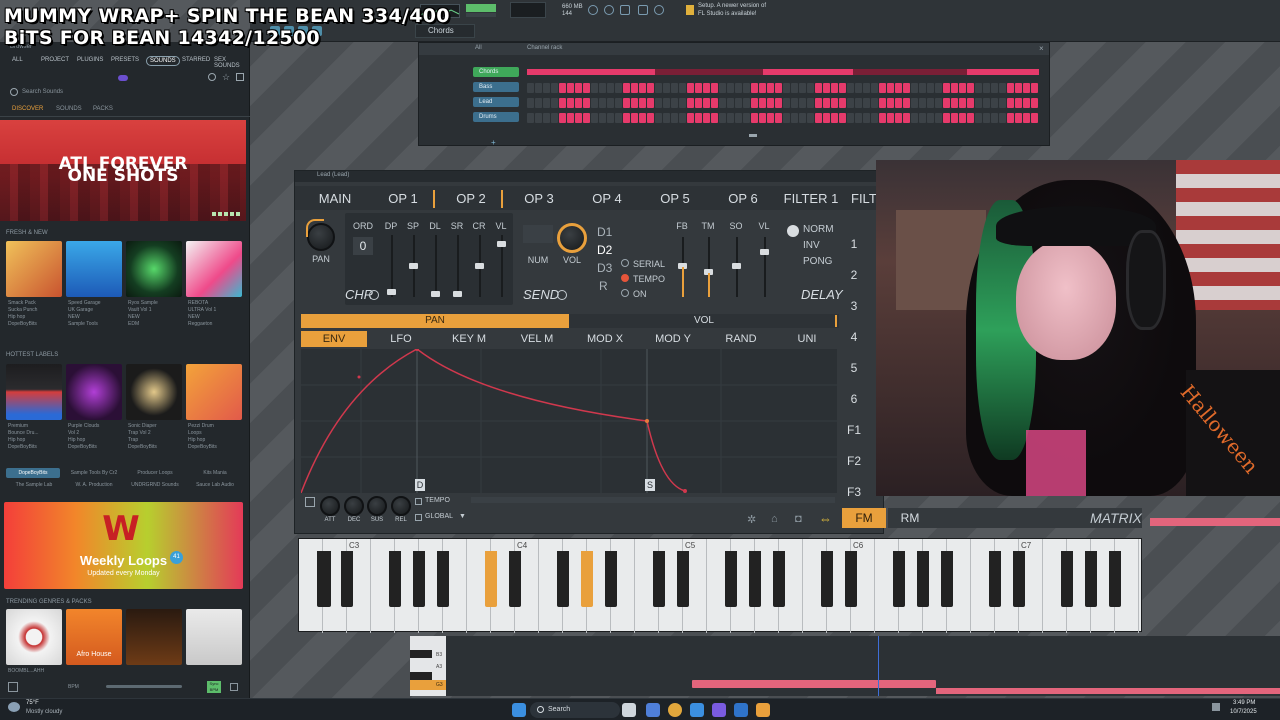 This screenshot has width=1280, height=720. Describe the element at coordinates (704, 321) in the screenshot. I see `vol-target-button: VOL` at that location.